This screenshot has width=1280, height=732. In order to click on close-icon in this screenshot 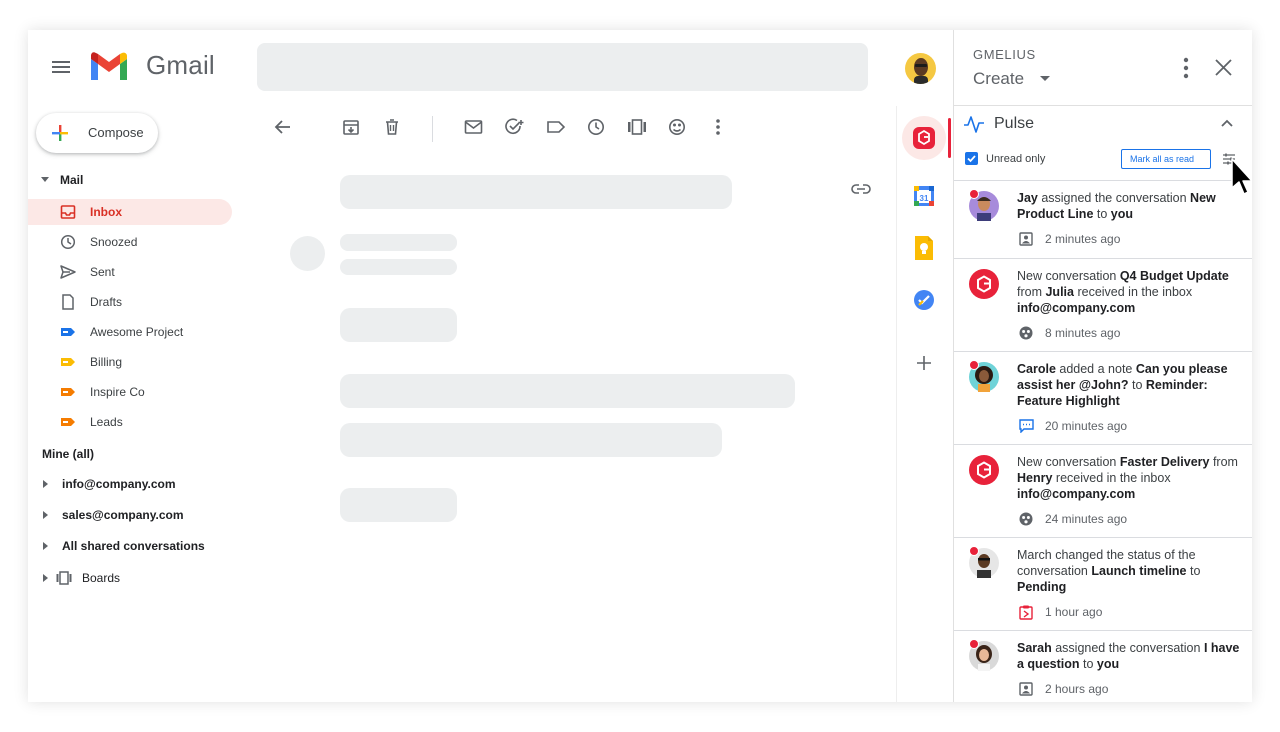, I will do `click(1223, 67)`.